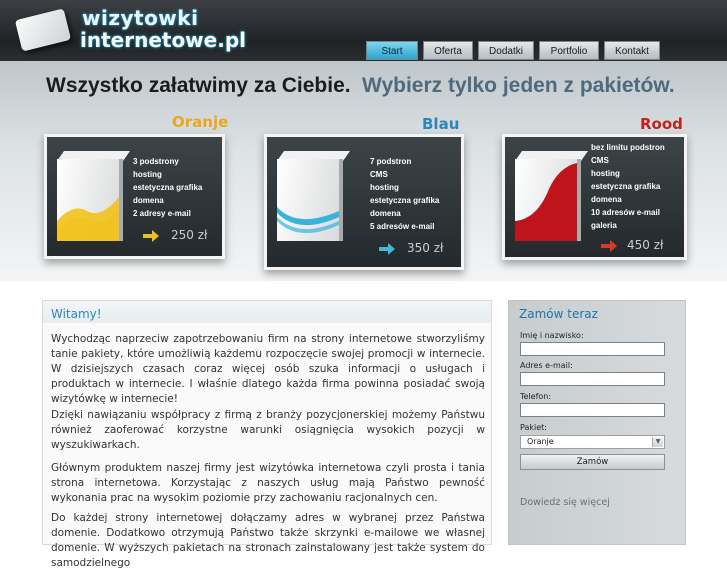 The width and height of the screenshot is (727, 571). Describe the element at coordinates (425, 248) in the screenshot. I see `package-blau-price: 350 zł` at that location.